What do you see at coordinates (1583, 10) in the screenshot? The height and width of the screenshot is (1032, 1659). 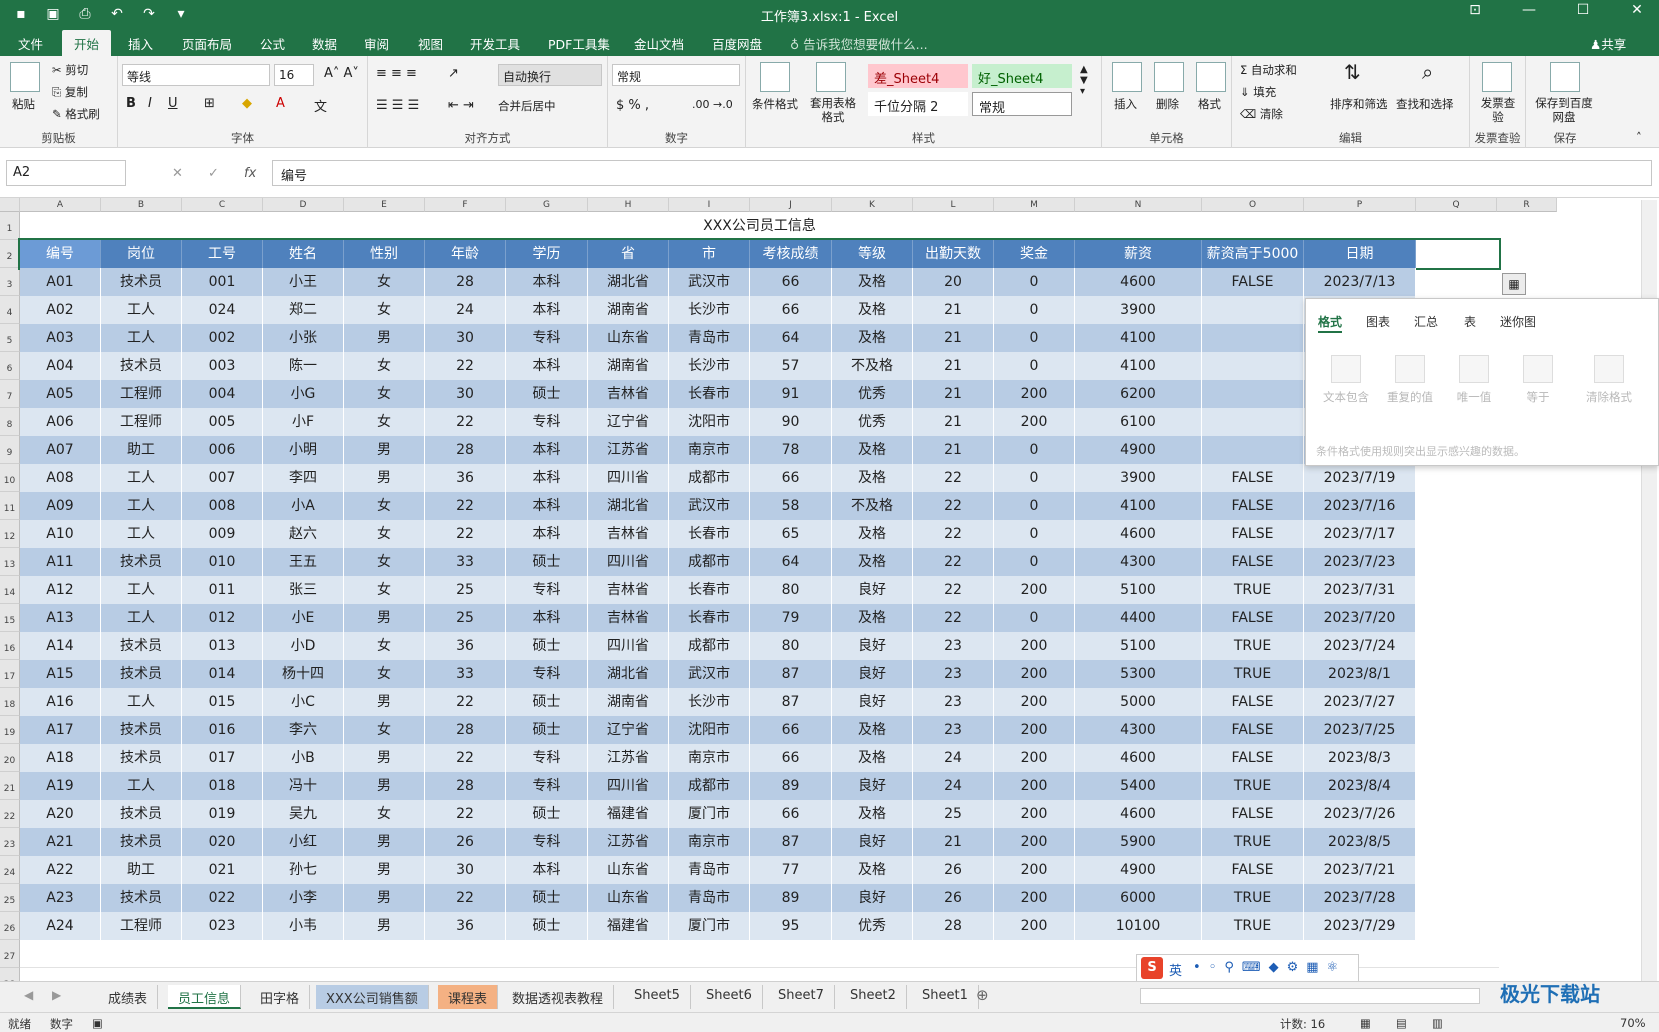 I see `maximize-icon: ☐` at bounding box center [1583, 10].